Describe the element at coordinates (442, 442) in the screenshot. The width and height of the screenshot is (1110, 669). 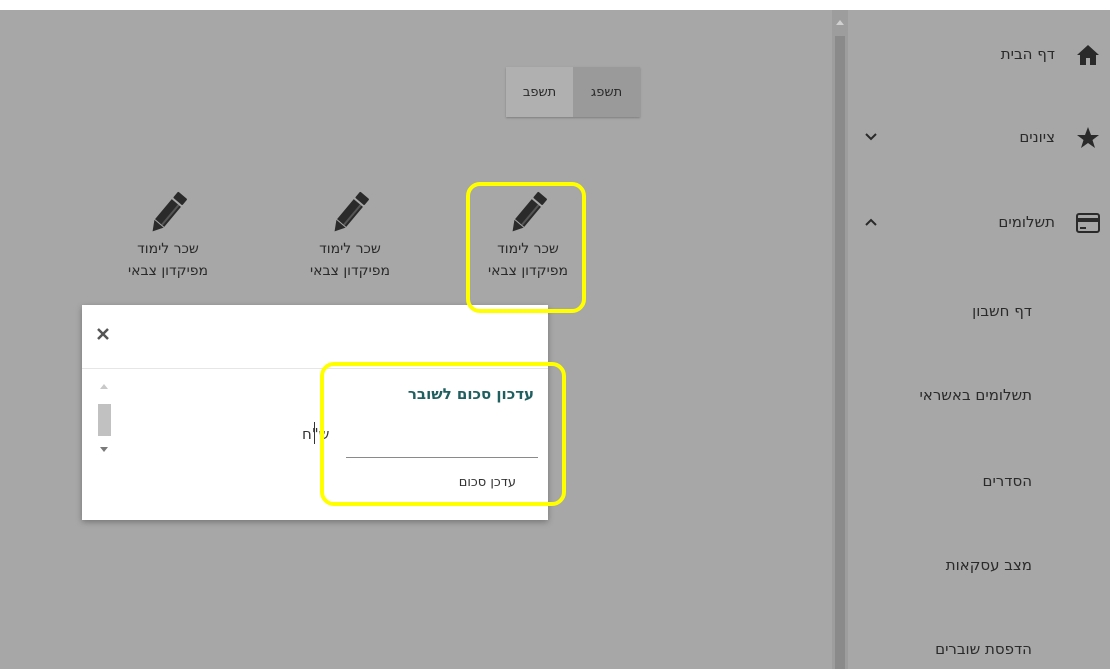
I see `amount-input` at that location.